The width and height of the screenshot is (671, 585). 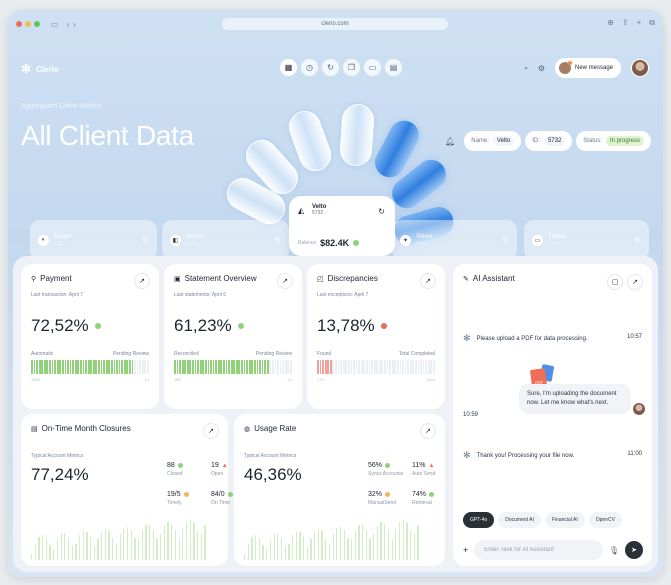 I want to click on client-avatar: ▭, so click(x=537, y=240).